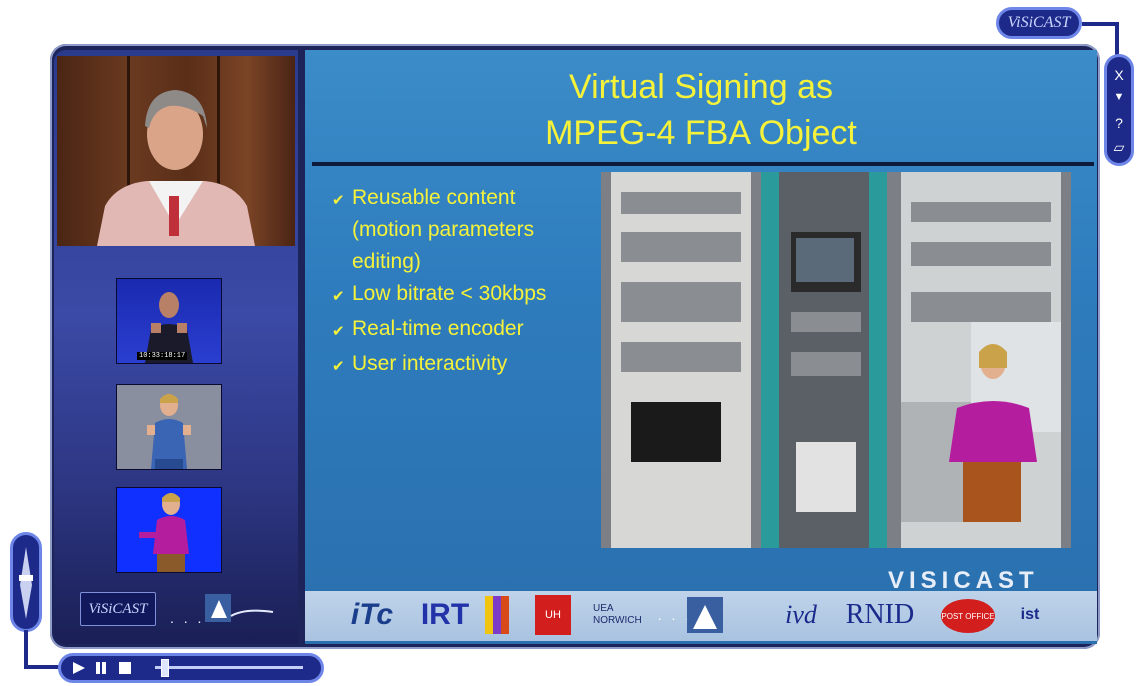  What do you see at coordinates (880, 614) in the screenshot?
I see `partner-logo-rnid: RNID` at bounding box center [880, 614].